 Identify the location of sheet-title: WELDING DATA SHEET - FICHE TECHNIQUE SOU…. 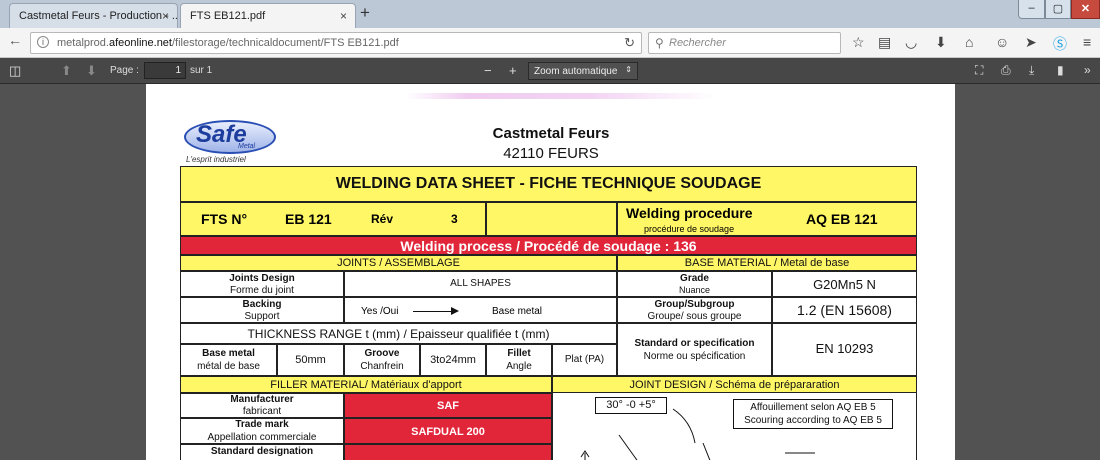
(548, 183).